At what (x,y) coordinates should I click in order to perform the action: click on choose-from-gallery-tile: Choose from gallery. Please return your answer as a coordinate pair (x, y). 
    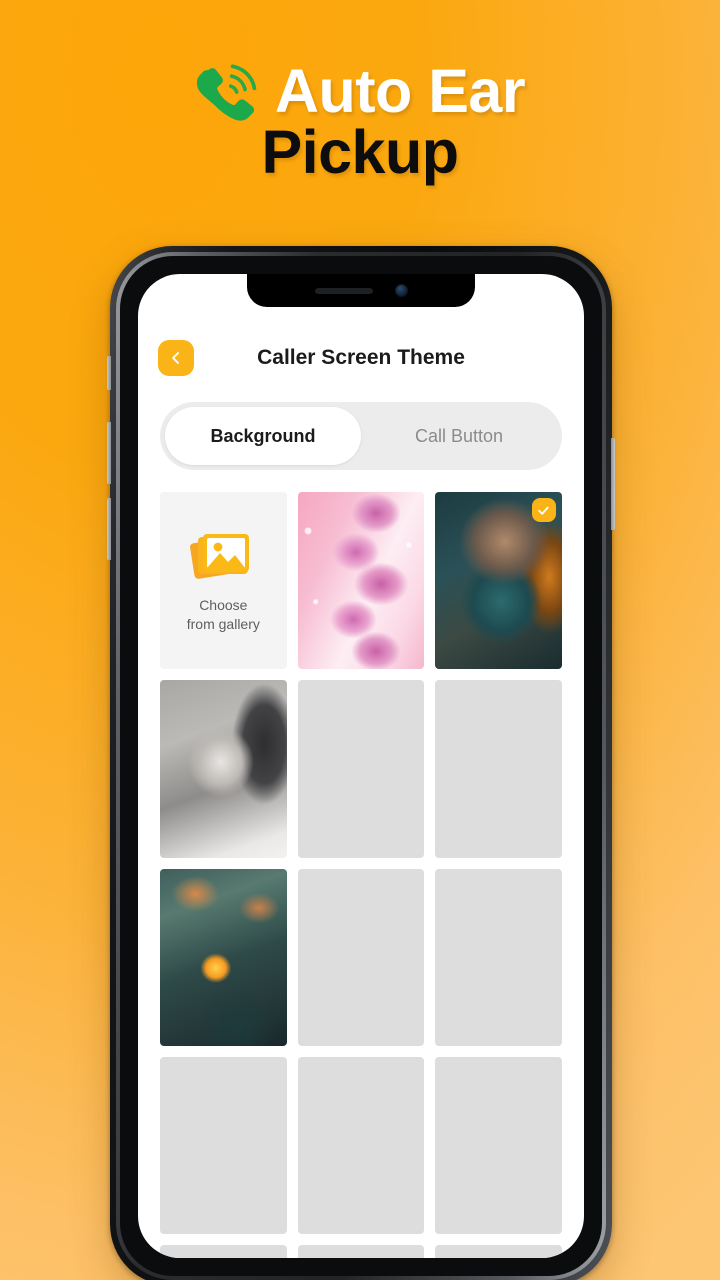
    Looking at the image, I should click on (223, 581).